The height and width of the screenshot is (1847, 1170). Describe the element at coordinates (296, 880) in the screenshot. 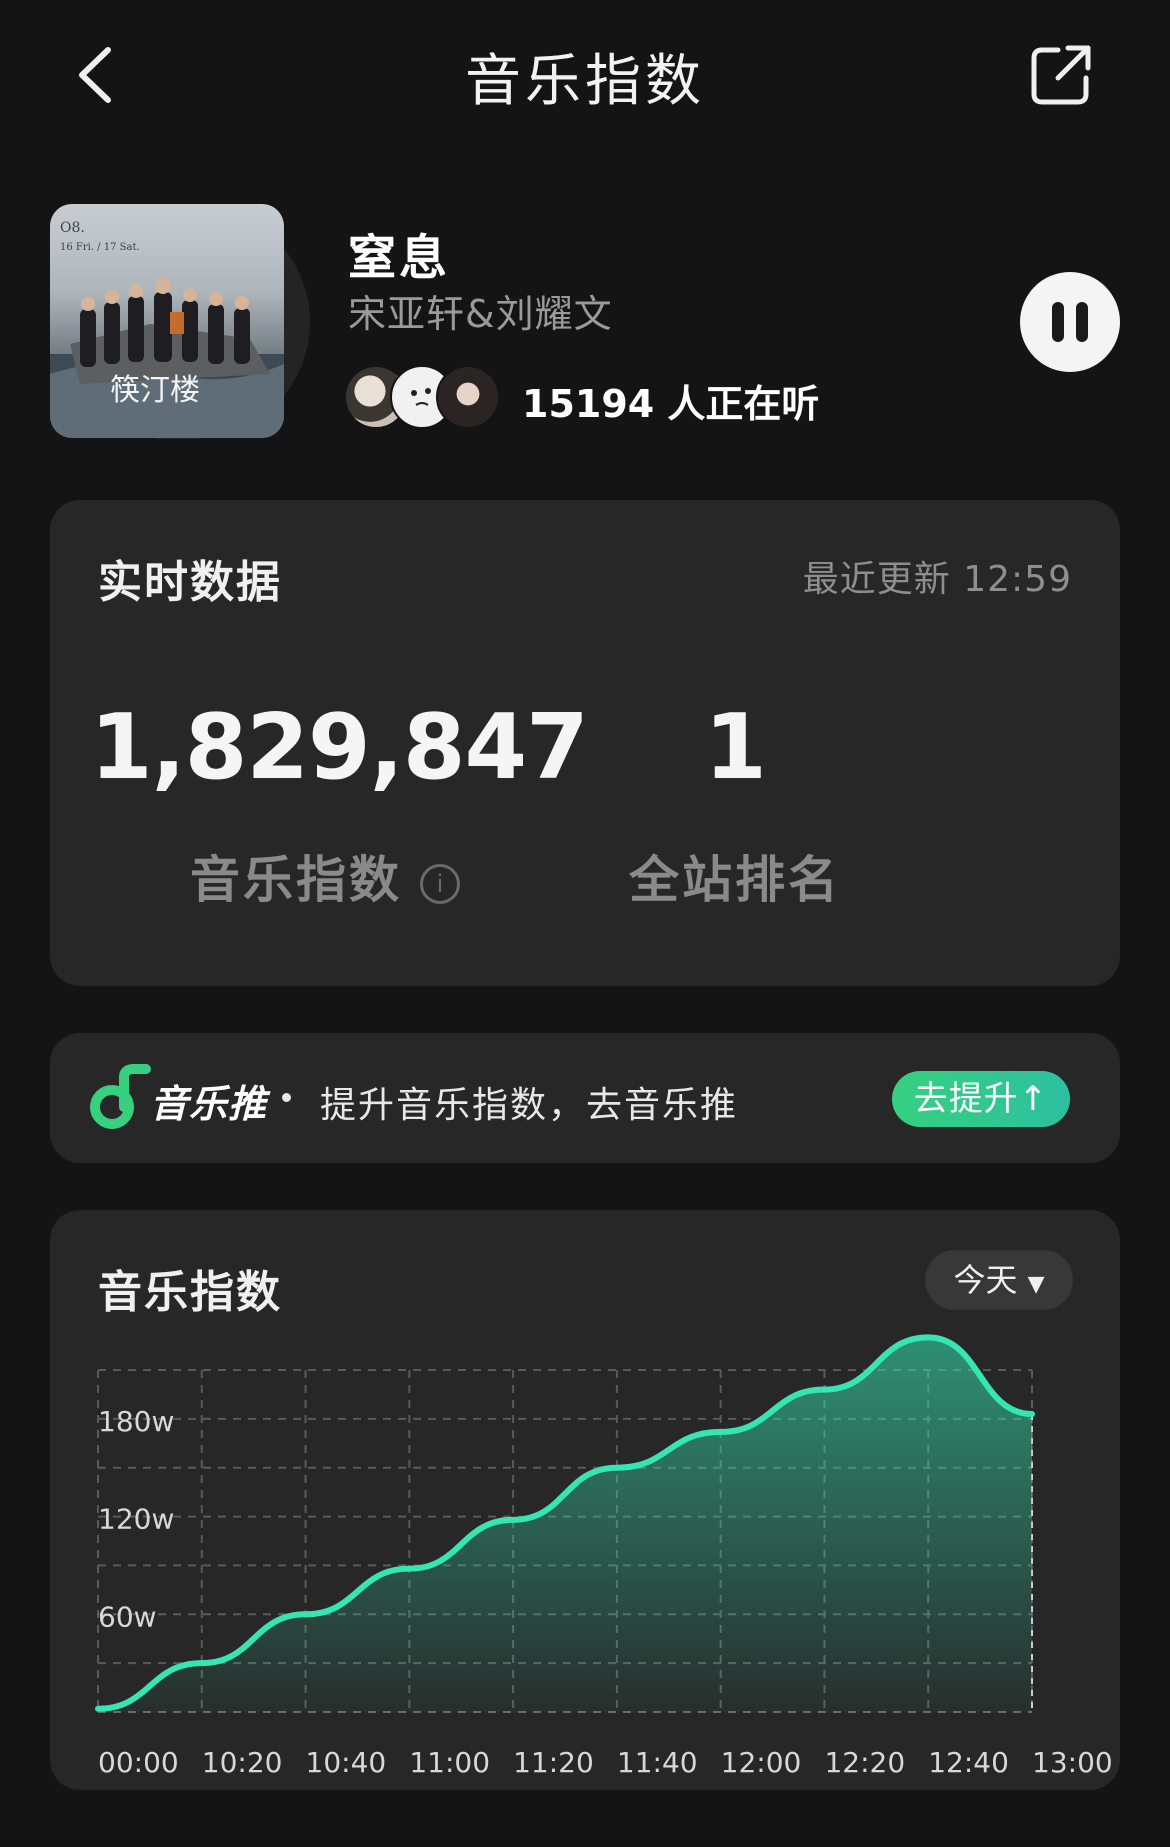

I see `music-index-label-text: 音乐指数` at that location.